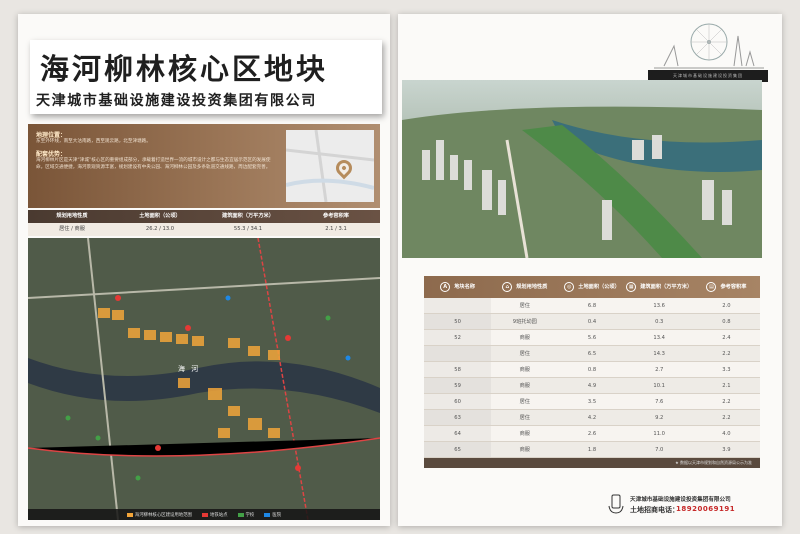  I want to click on table-cell-far: 3.3, so click(726, 370).